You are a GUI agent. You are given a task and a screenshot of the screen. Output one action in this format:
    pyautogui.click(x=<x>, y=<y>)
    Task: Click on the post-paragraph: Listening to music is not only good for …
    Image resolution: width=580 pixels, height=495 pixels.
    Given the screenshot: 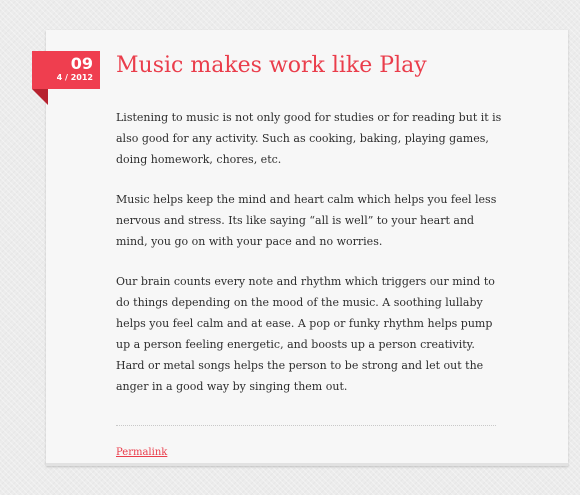 What is the action you would take?
    pyautogui.click(x=309, y=138)
    